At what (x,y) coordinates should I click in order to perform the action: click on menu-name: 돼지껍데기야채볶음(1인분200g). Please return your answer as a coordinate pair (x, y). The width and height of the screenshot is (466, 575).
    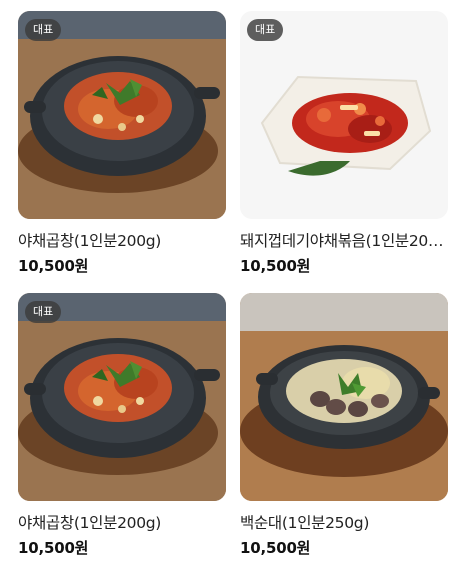
    Looking at the image, I should click on (345, 241).